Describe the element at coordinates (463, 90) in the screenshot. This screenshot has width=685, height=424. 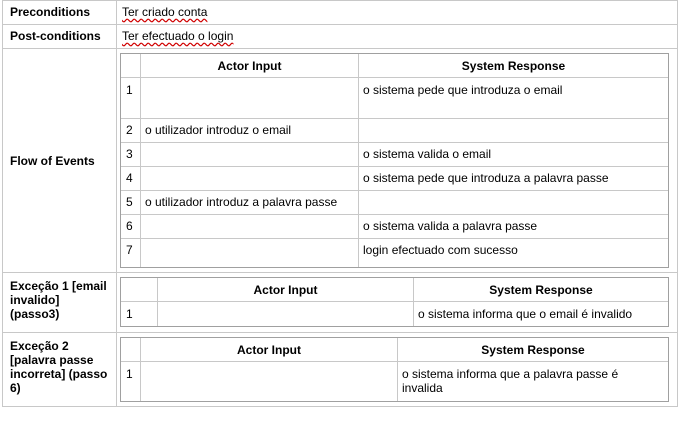
I see `flow-row-1-system: o sistema pede que introduza o email` at that location.